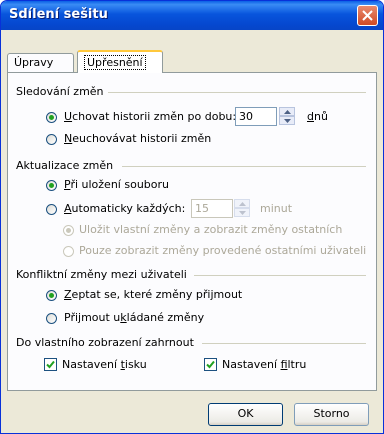 This screenshot has width=384, height=434. Describe the element at coordinates (51, 117) in the screenshot. I see `keep-history-radio` at that location.